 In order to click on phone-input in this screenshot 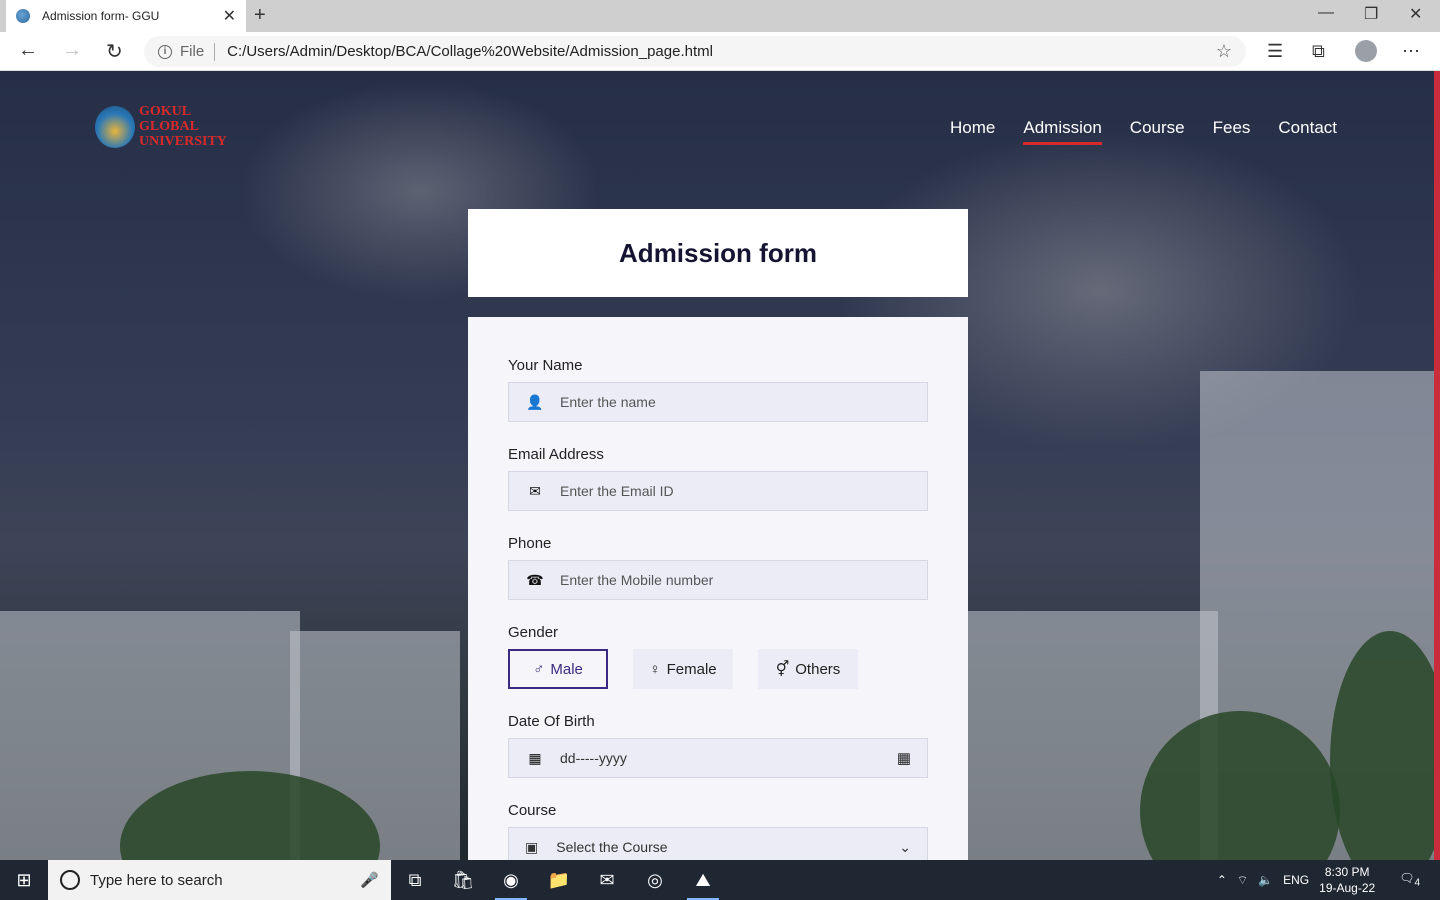, I will do `click(735, 580)`.